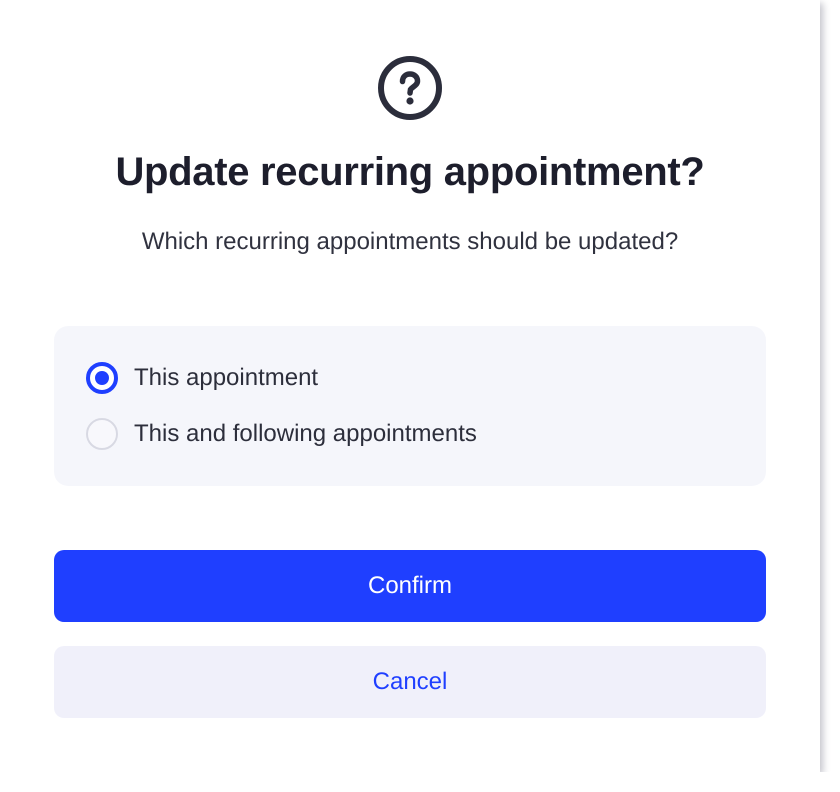 The height and width of the screenshot is (792, 840). I want to click on cancel-button: Cancel, so click(410, 682).